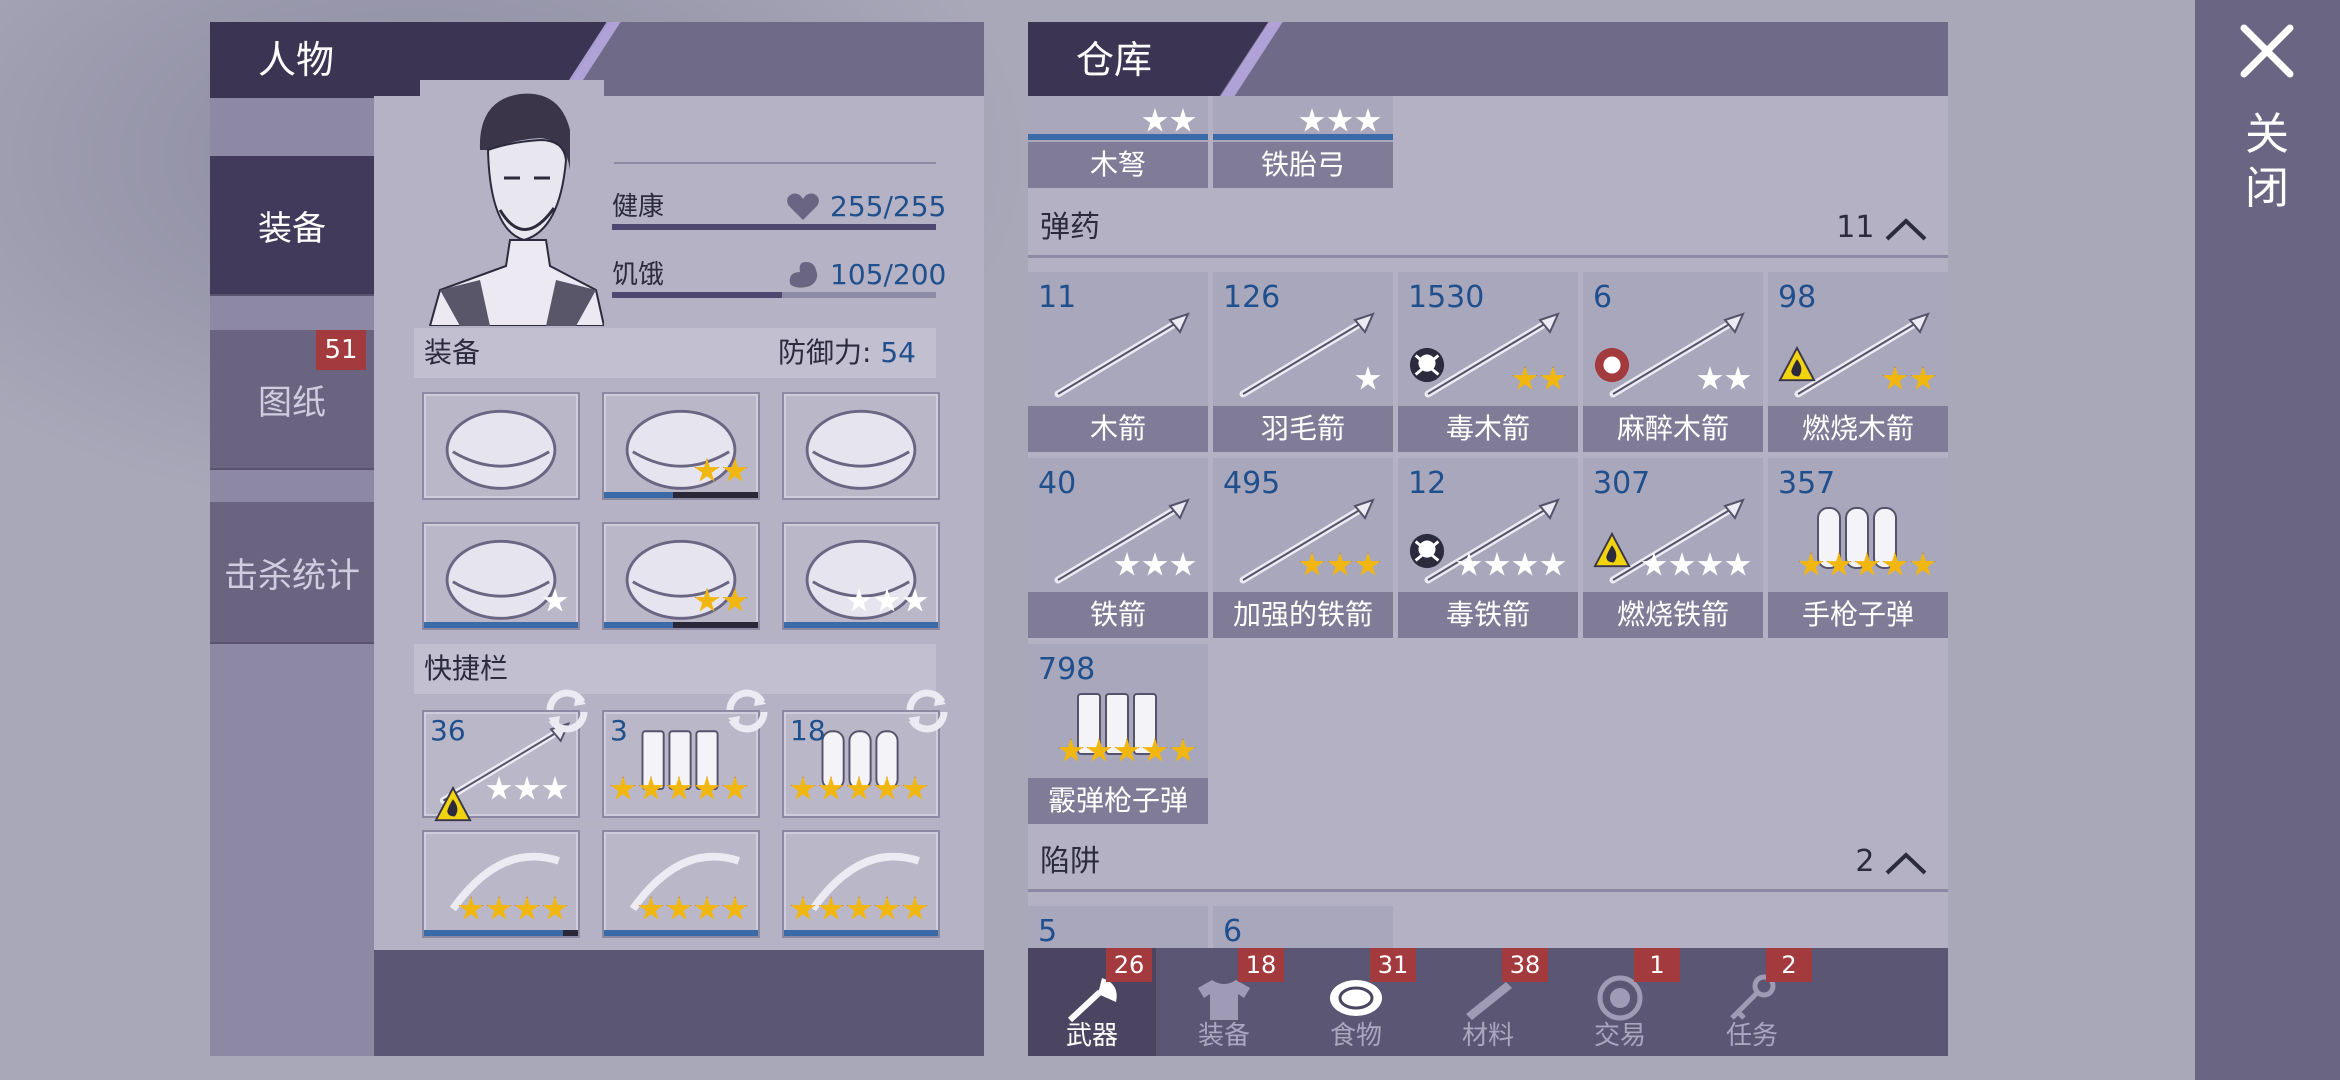 Image resolution: width=2340 pixels, height=1080 pixels. Describe the element at coordinates (1070, 227) in the screenshot. I see `ammo-label: 弹药` at that location.